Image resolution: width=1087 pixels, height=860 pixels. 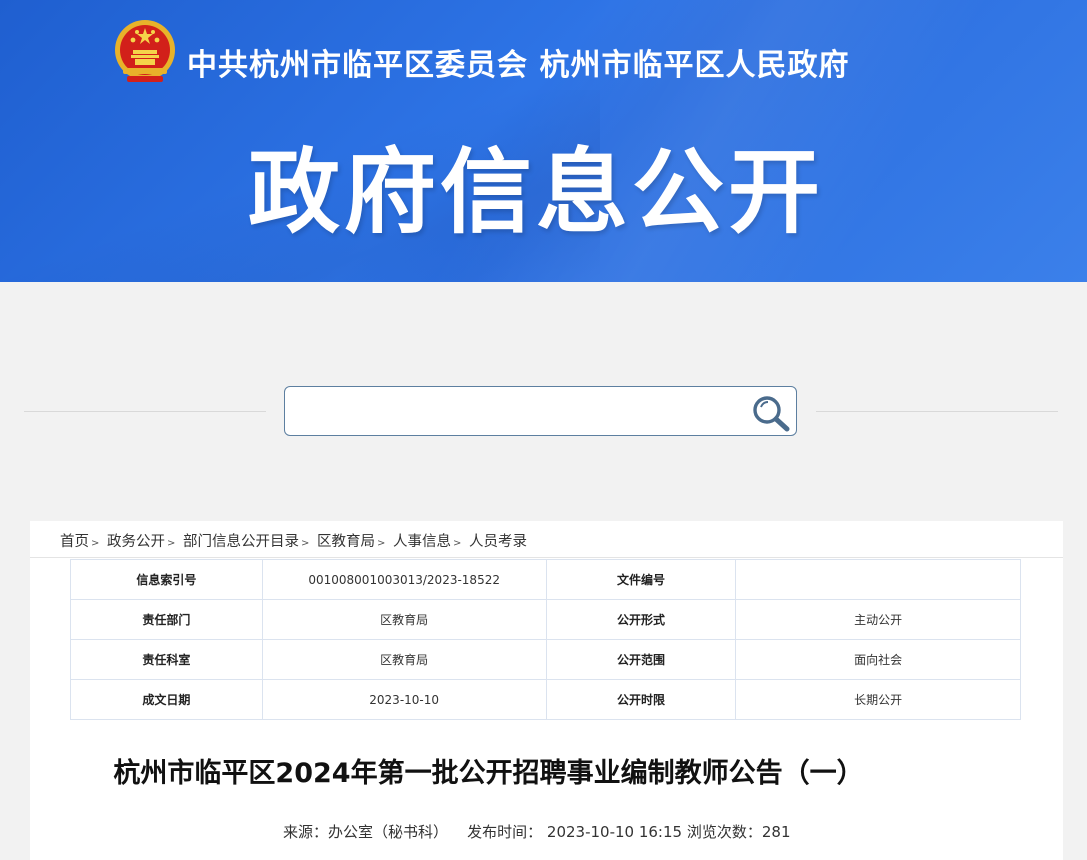 I want to click on search-divider-right, so click(x=937, y=411).